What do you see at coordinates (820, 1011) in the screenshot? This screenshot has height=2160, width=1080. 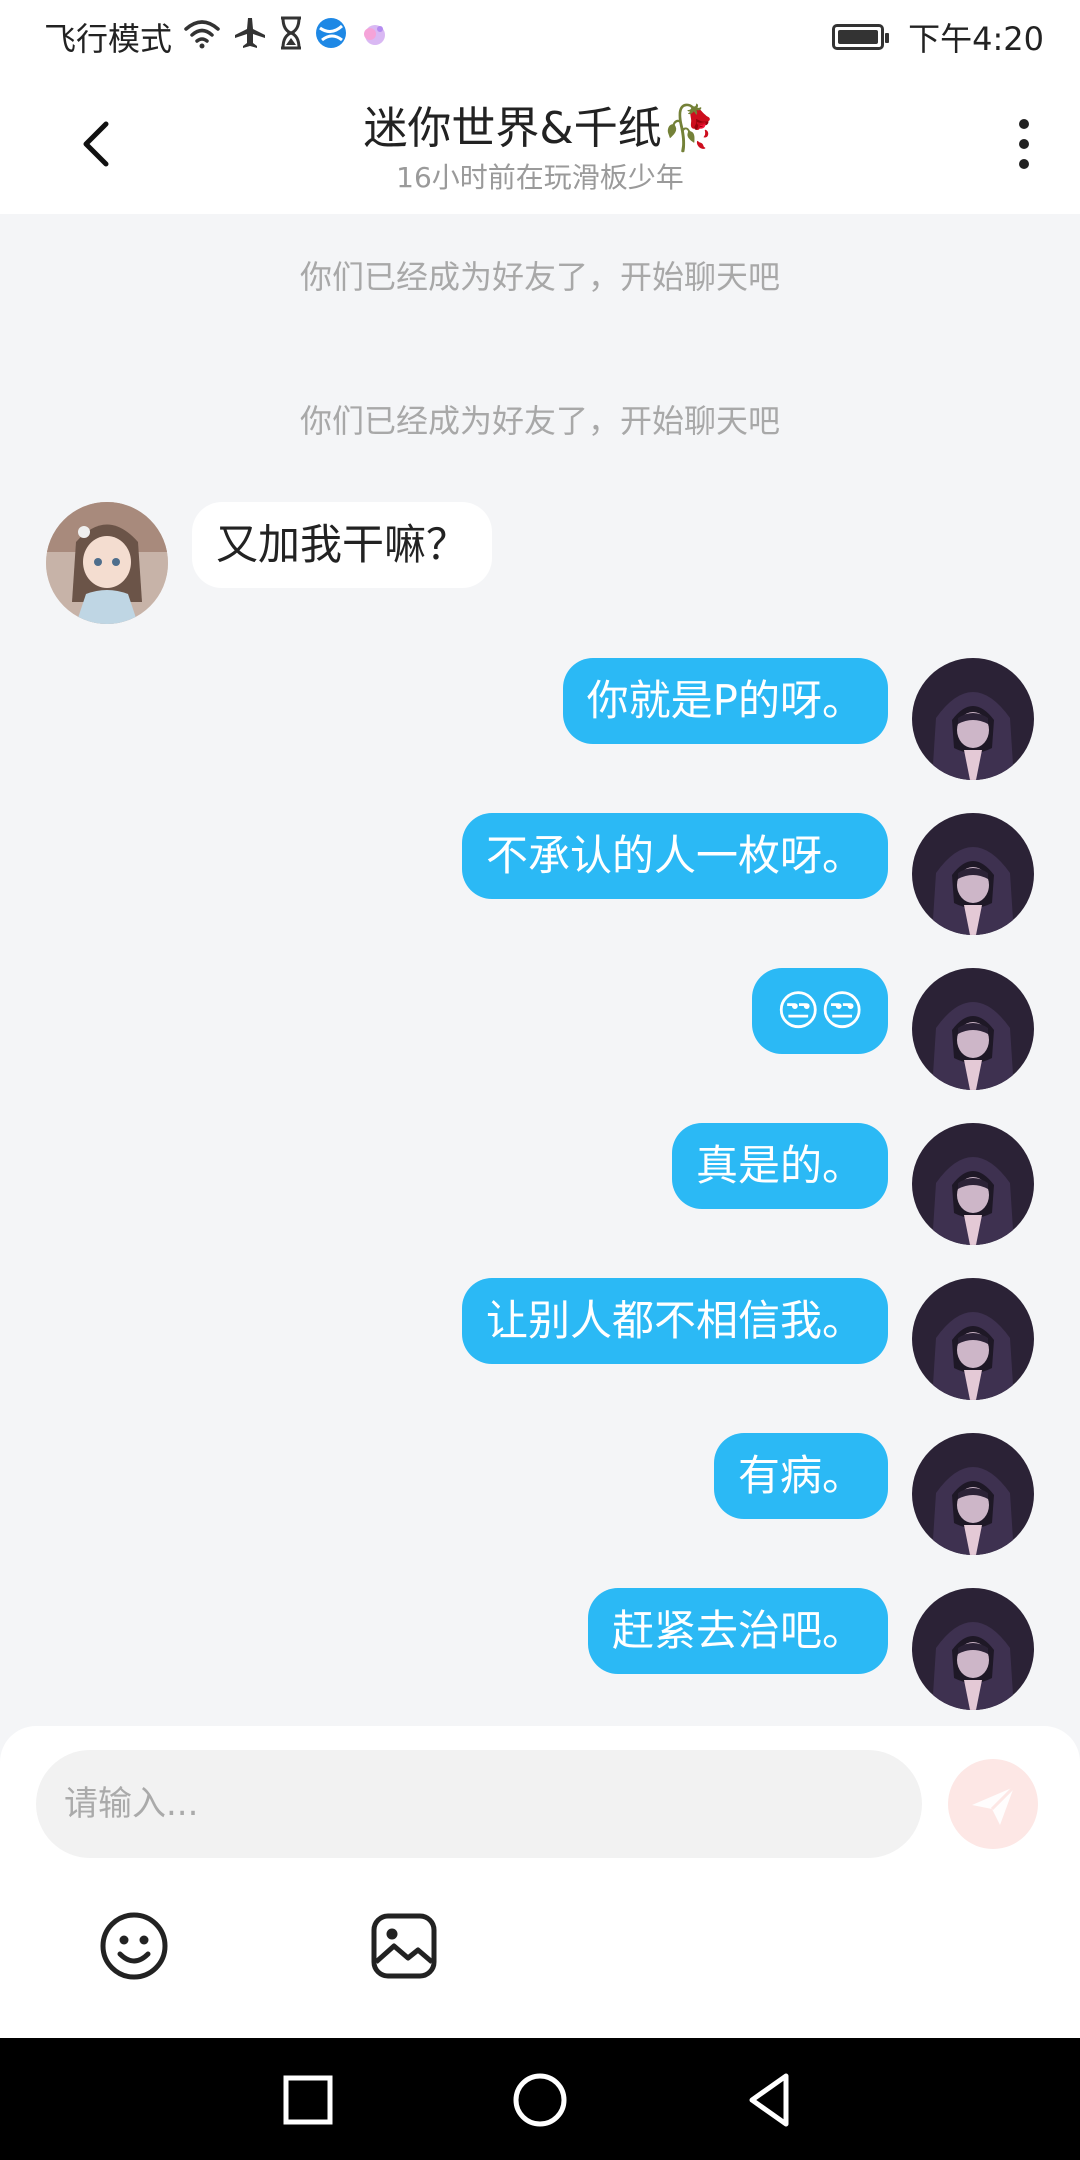 I see `message-bubble-outgoing: 😒😒` at bounding box center [820, 1011].